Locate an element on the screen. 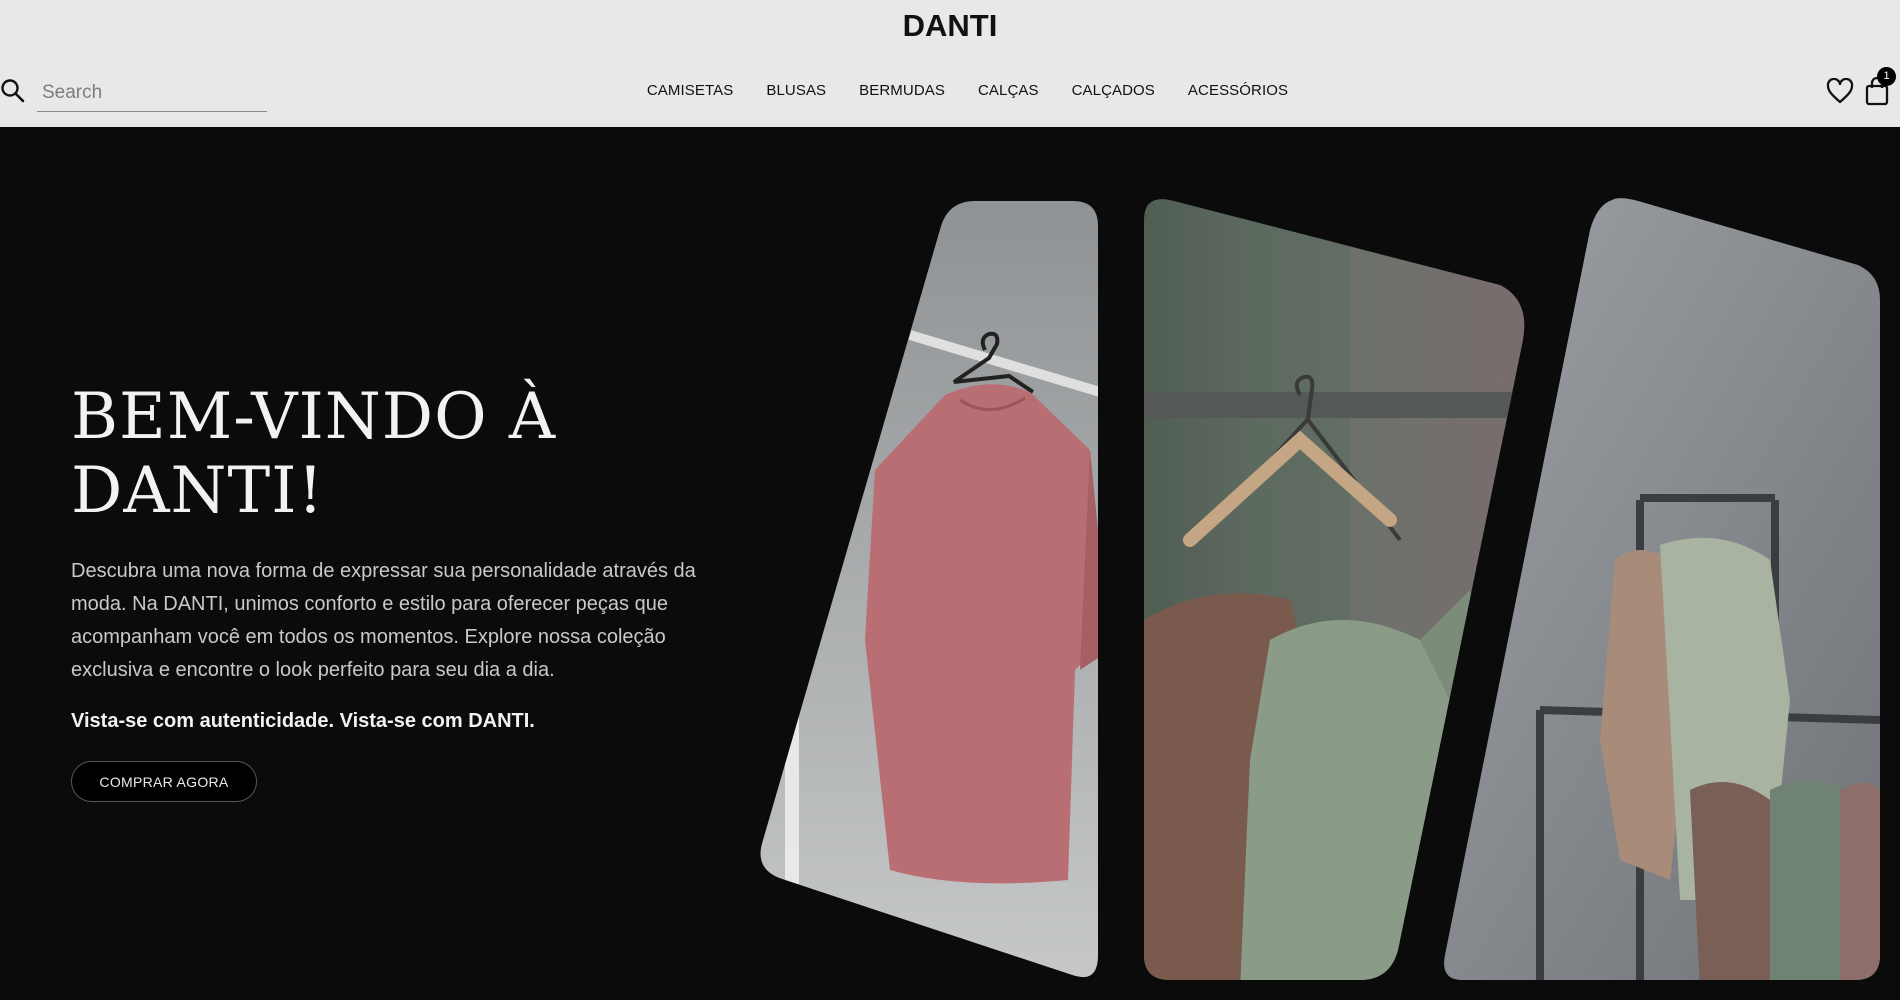  hero-title: BEM-VINDO À DANTI! is located at coordinates (351, 454).